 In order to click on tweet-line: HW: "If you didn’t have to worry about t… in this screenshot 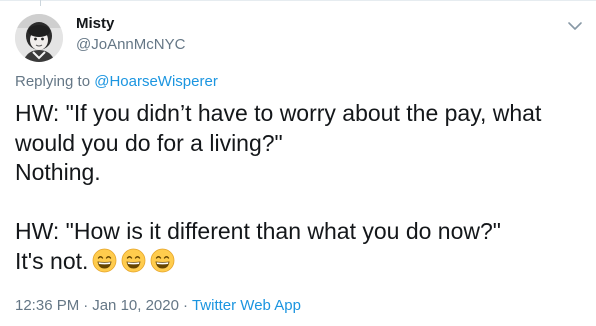, I will do `click(278, 113)`.